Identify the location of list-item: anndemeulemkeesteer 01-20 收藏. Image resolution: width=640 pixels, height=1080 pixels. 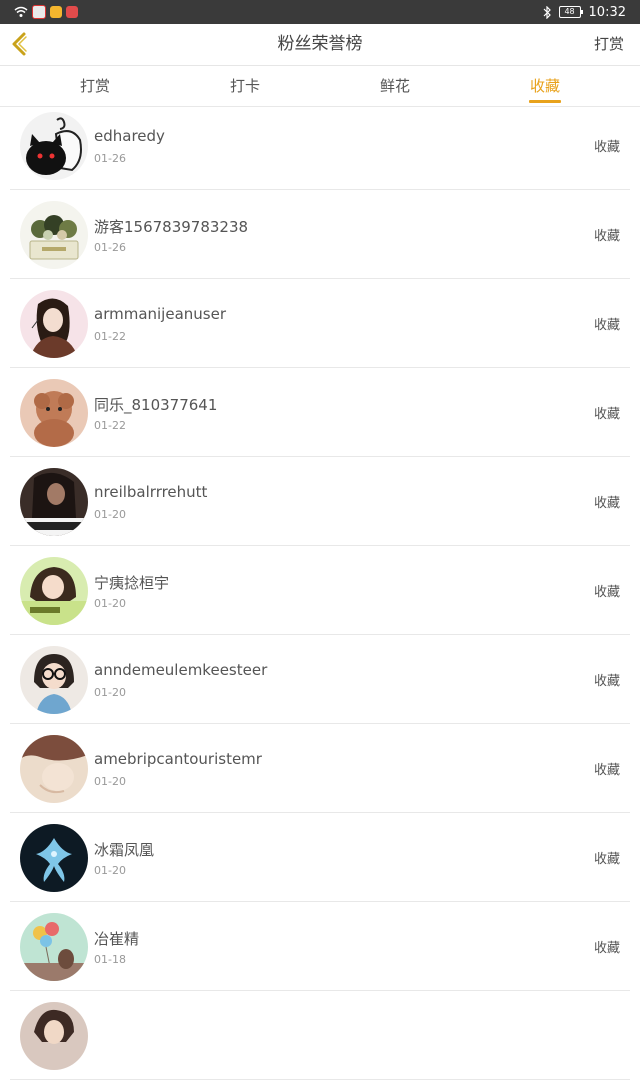
(320, 679).